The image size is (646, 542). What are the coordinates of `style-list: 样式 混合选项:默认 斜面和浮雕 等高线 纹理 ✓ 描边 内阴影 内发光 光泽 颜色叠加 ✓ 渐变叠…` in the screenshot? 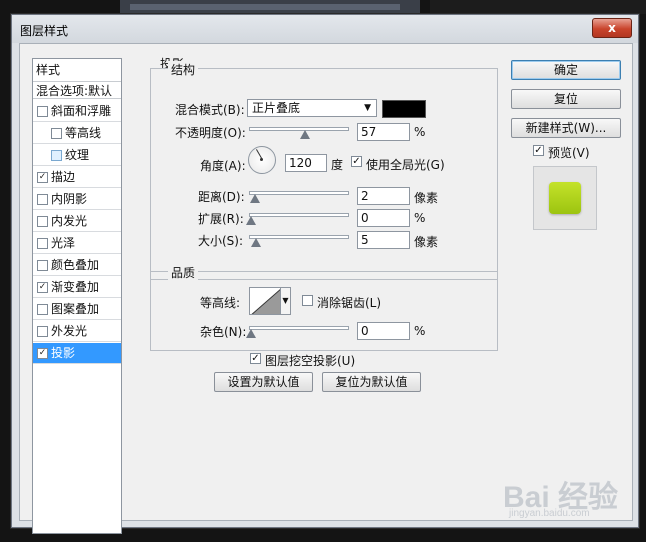 It's located at (77, 296).